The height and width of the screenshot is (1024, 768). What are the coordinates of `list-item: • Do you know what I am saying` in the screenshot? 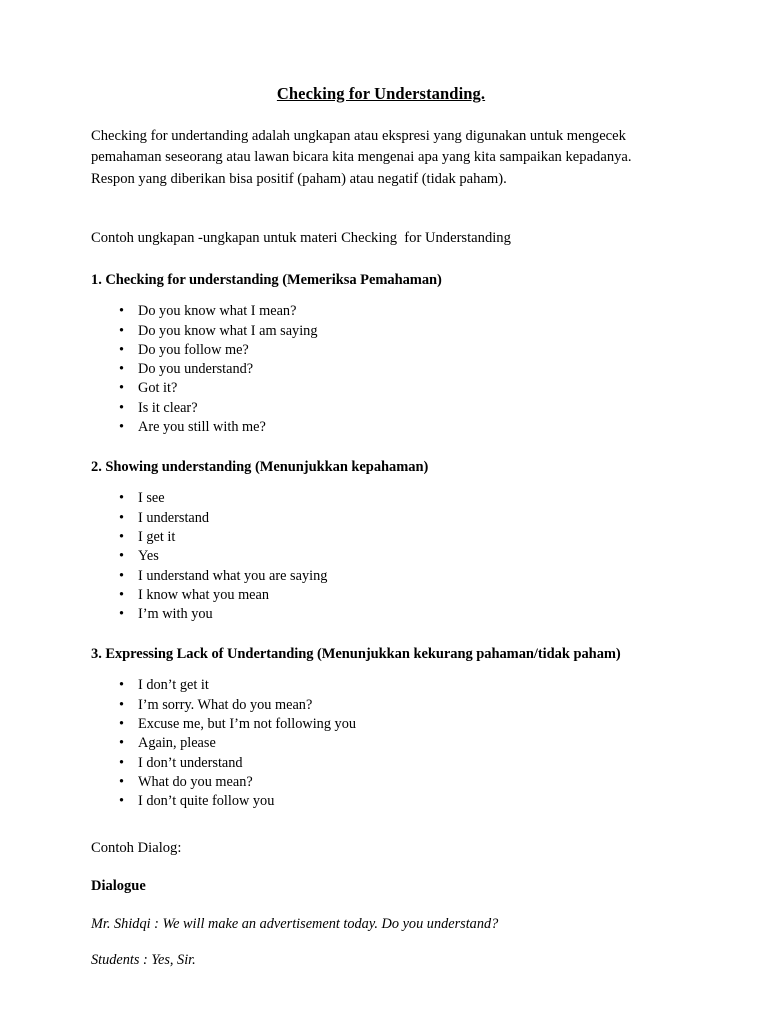 It's located at (381, 331).